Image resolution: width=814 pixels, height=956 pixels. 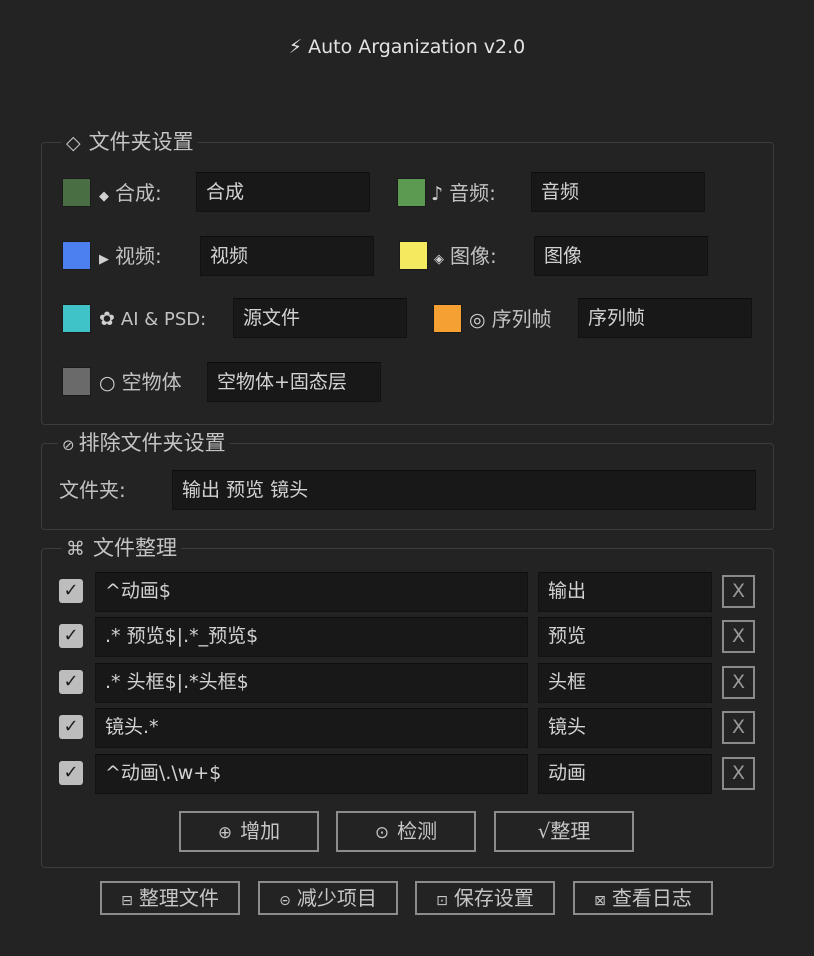 What do you see at coordinates (294, 382) in the screenshot?
I see `null-object-folder-input: 空物体+固态层` at bounding box center [294, 382].